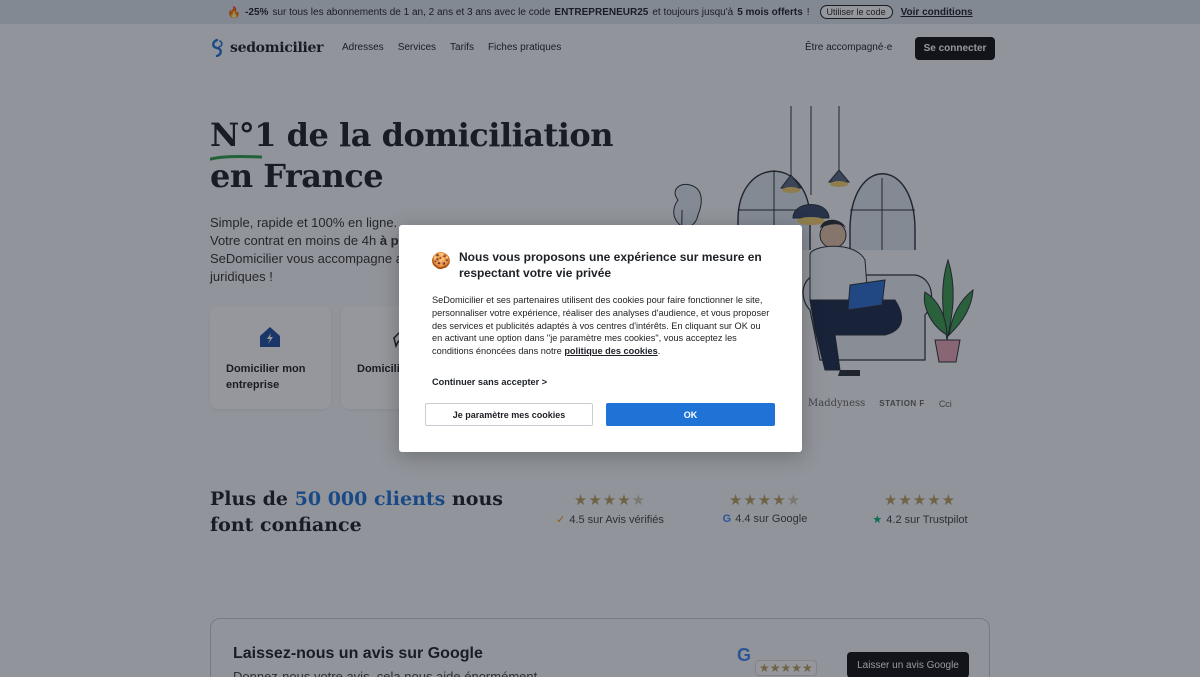 The width and height of the screenshot is (1200, 677). What do you see at coordinates (489, 382) in the screenshot?
I see `continue-without-accepting-link: Continuer sans accepter >` at bounding box center [489, 382].